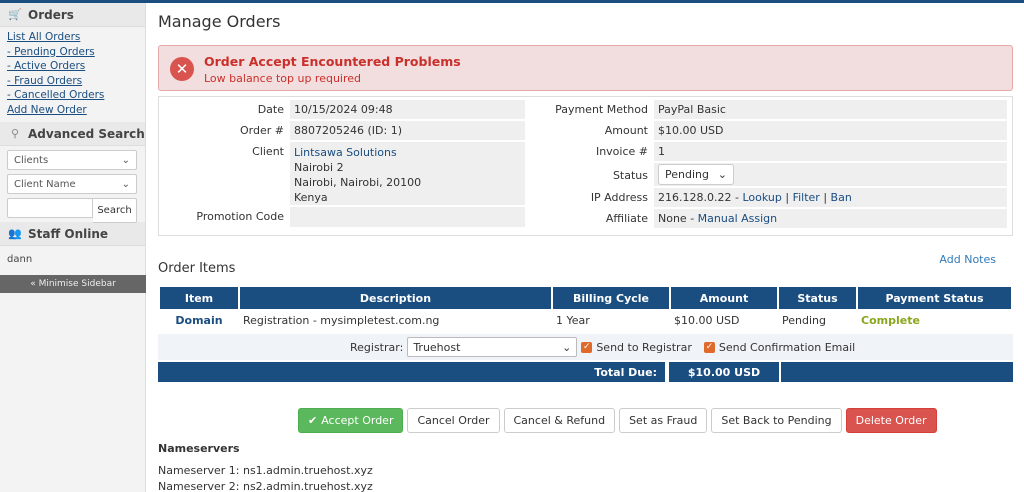  I want to click on payment-method-value: PayPal Basic, so click(830, 109).